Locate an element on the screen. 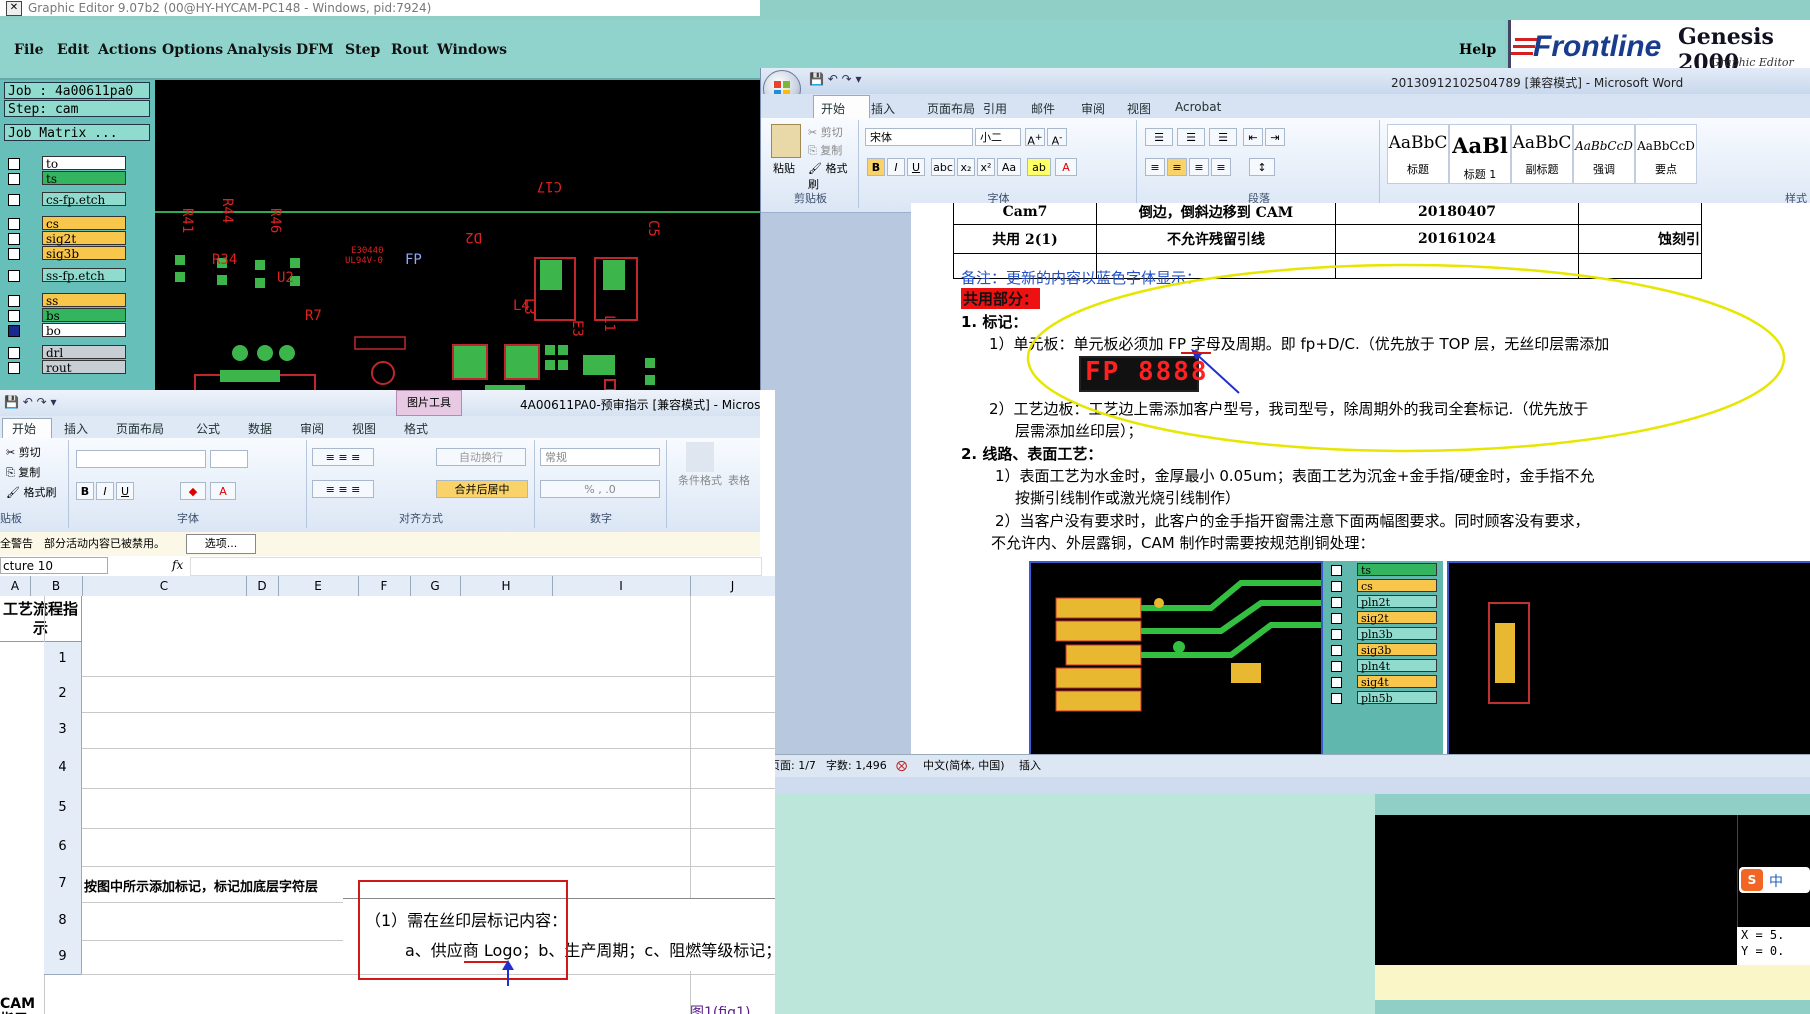 The width and height of the screenshot is (1810, 1014). underline-button: U is located at coordinates (916, 167).